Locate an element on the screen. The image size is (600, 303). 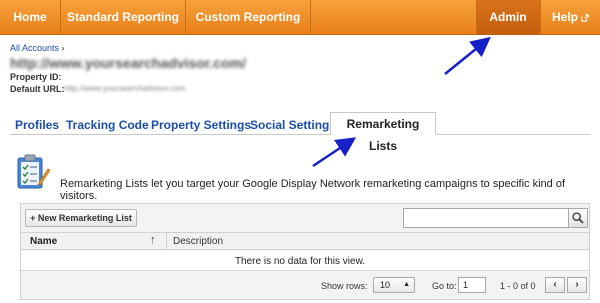
breadcrumb-all-accounts: All Accounts is located at coordinates (34, 48).